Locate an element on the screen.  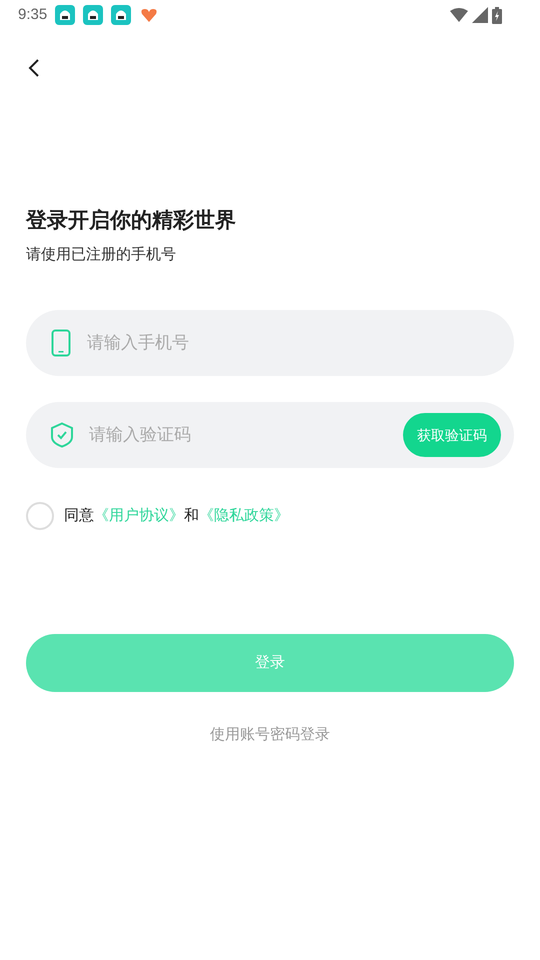
battery-icon is located at coordinates (497, 15).